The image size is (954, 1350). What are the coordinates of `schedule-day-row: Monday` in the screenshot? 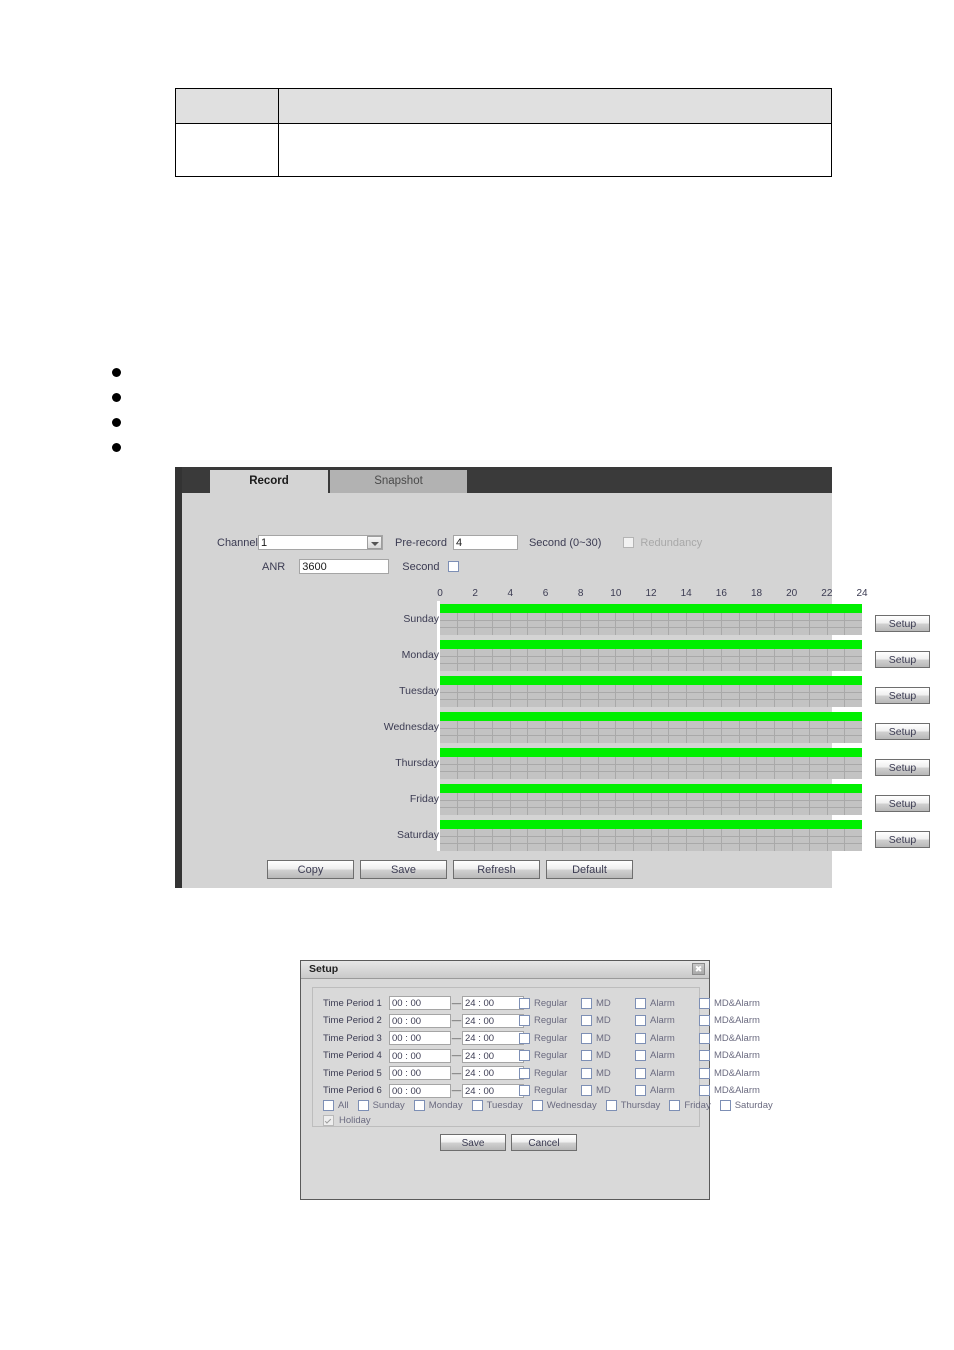 It's located at (632, 656).